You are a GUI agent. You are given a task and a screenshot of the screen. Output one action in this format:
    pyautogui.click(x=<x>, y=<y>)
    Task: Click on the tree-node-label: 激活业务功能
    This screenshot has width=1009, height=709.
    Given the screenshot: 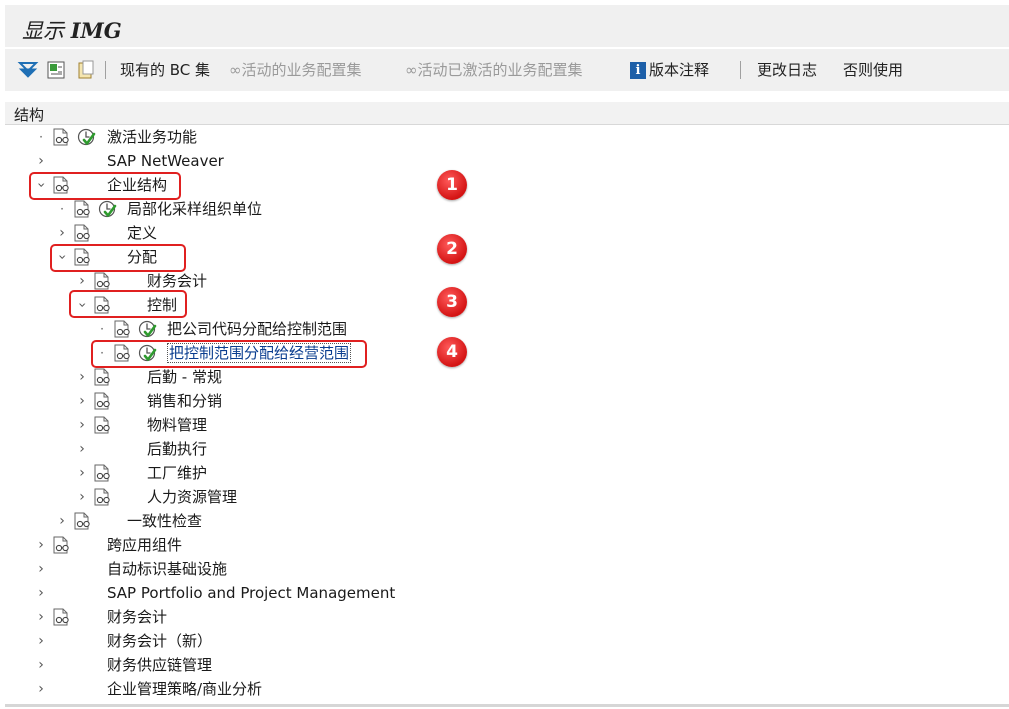 What is the action you would take?
    pyautogui.click(x=152, y=137)
    